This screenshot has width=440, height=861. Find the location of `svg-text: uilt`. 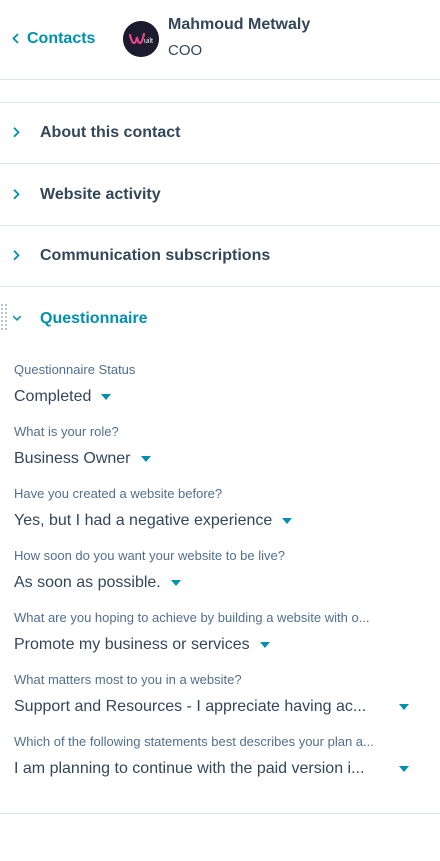

svg-text: uilt is located at coordinates (148, 41).